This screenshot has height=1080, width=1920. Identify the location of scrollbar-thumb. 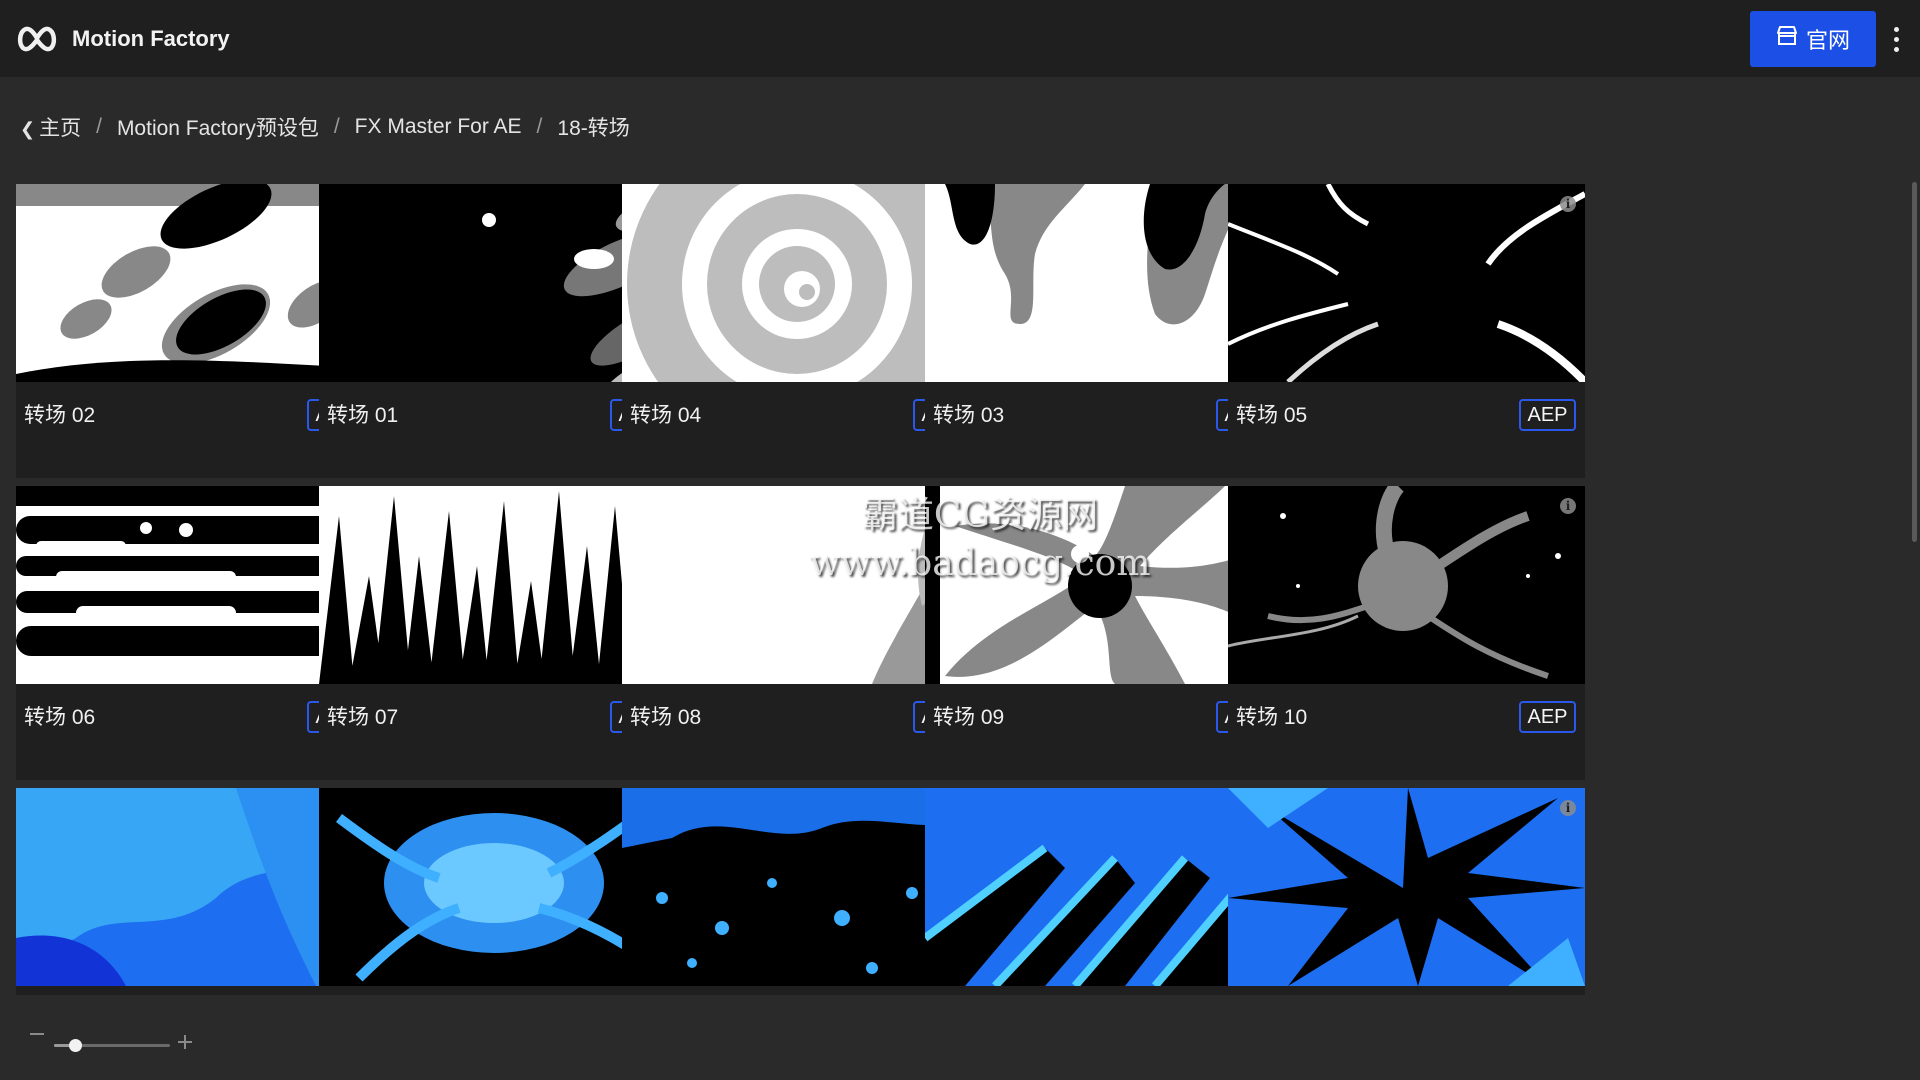
(1914, 362).